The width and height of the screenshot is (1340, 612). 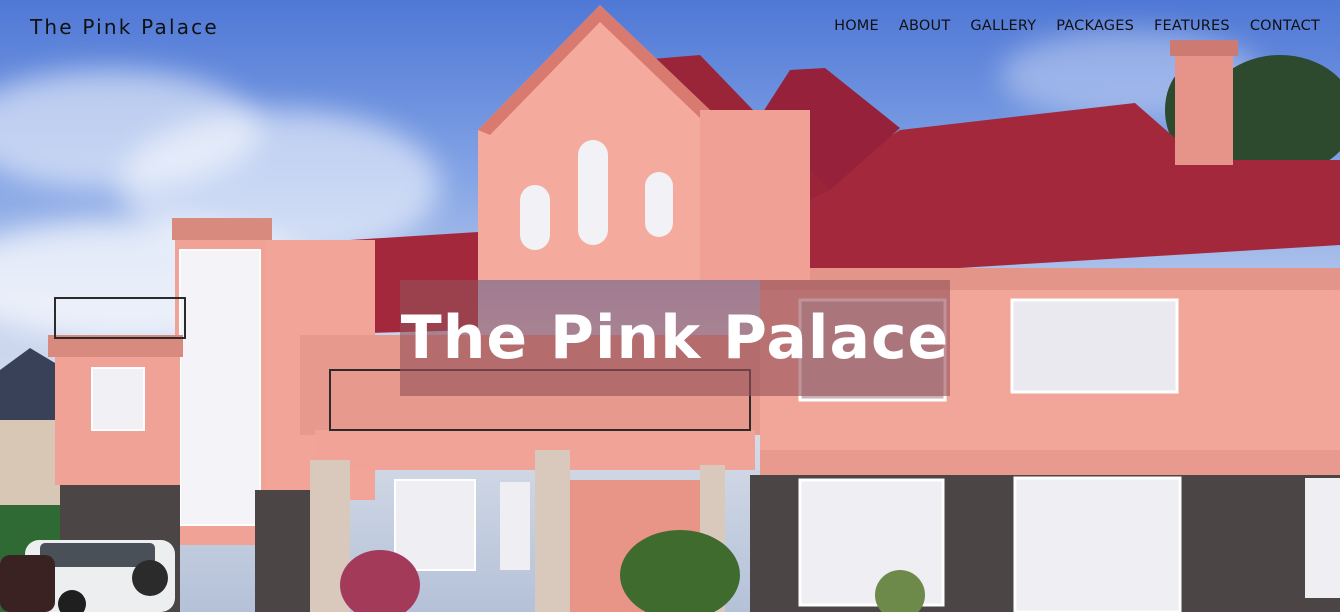 I want to click on nav-gallery: GALLERY, so click(x=1003, y=26).